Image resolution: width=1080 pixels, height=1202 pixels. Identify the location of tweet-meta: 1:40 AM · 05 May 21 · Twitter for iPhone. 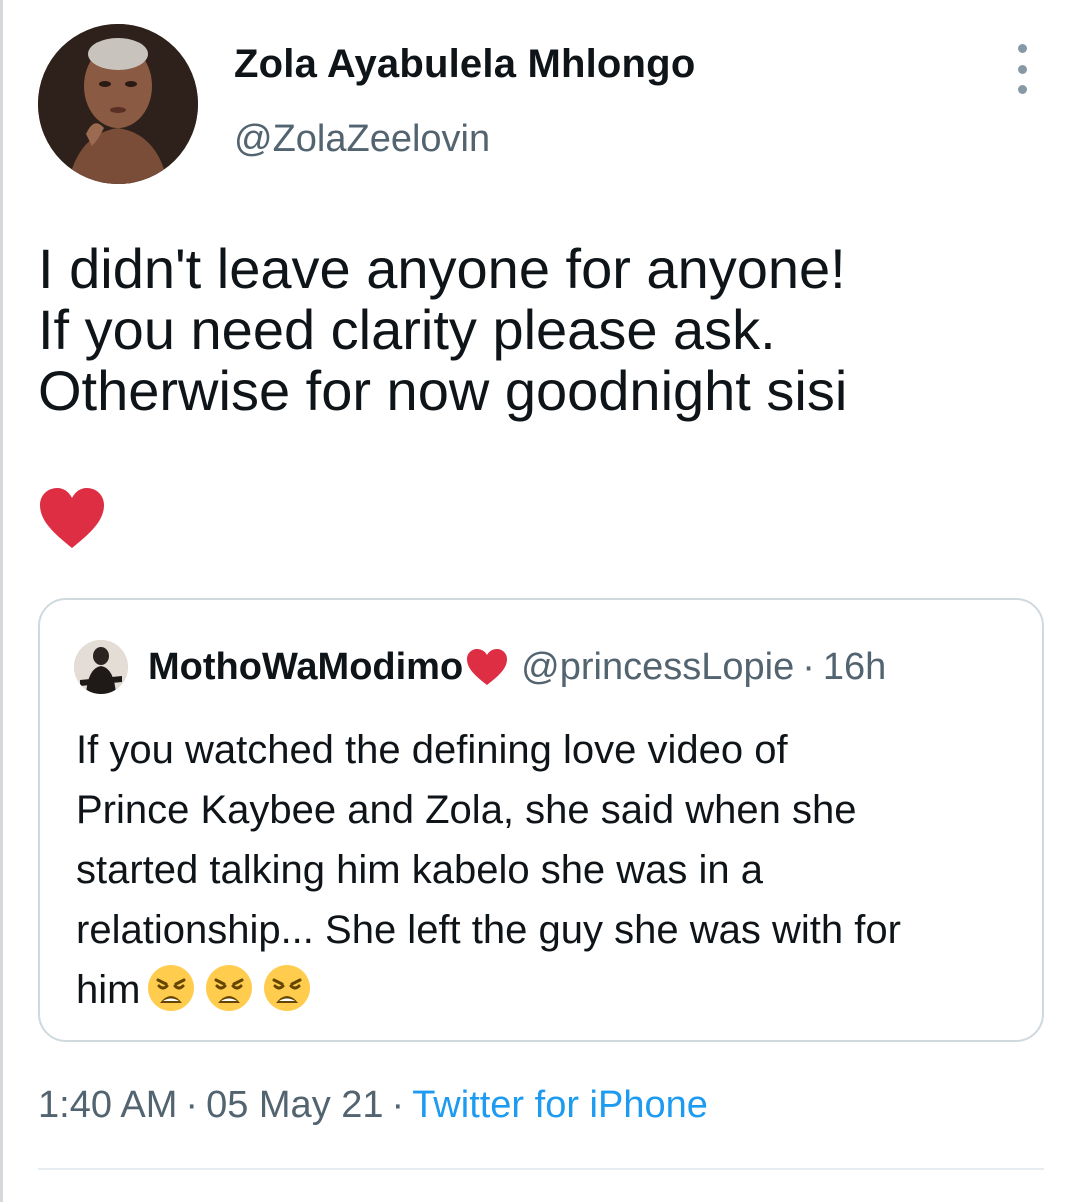
(373, 1105).